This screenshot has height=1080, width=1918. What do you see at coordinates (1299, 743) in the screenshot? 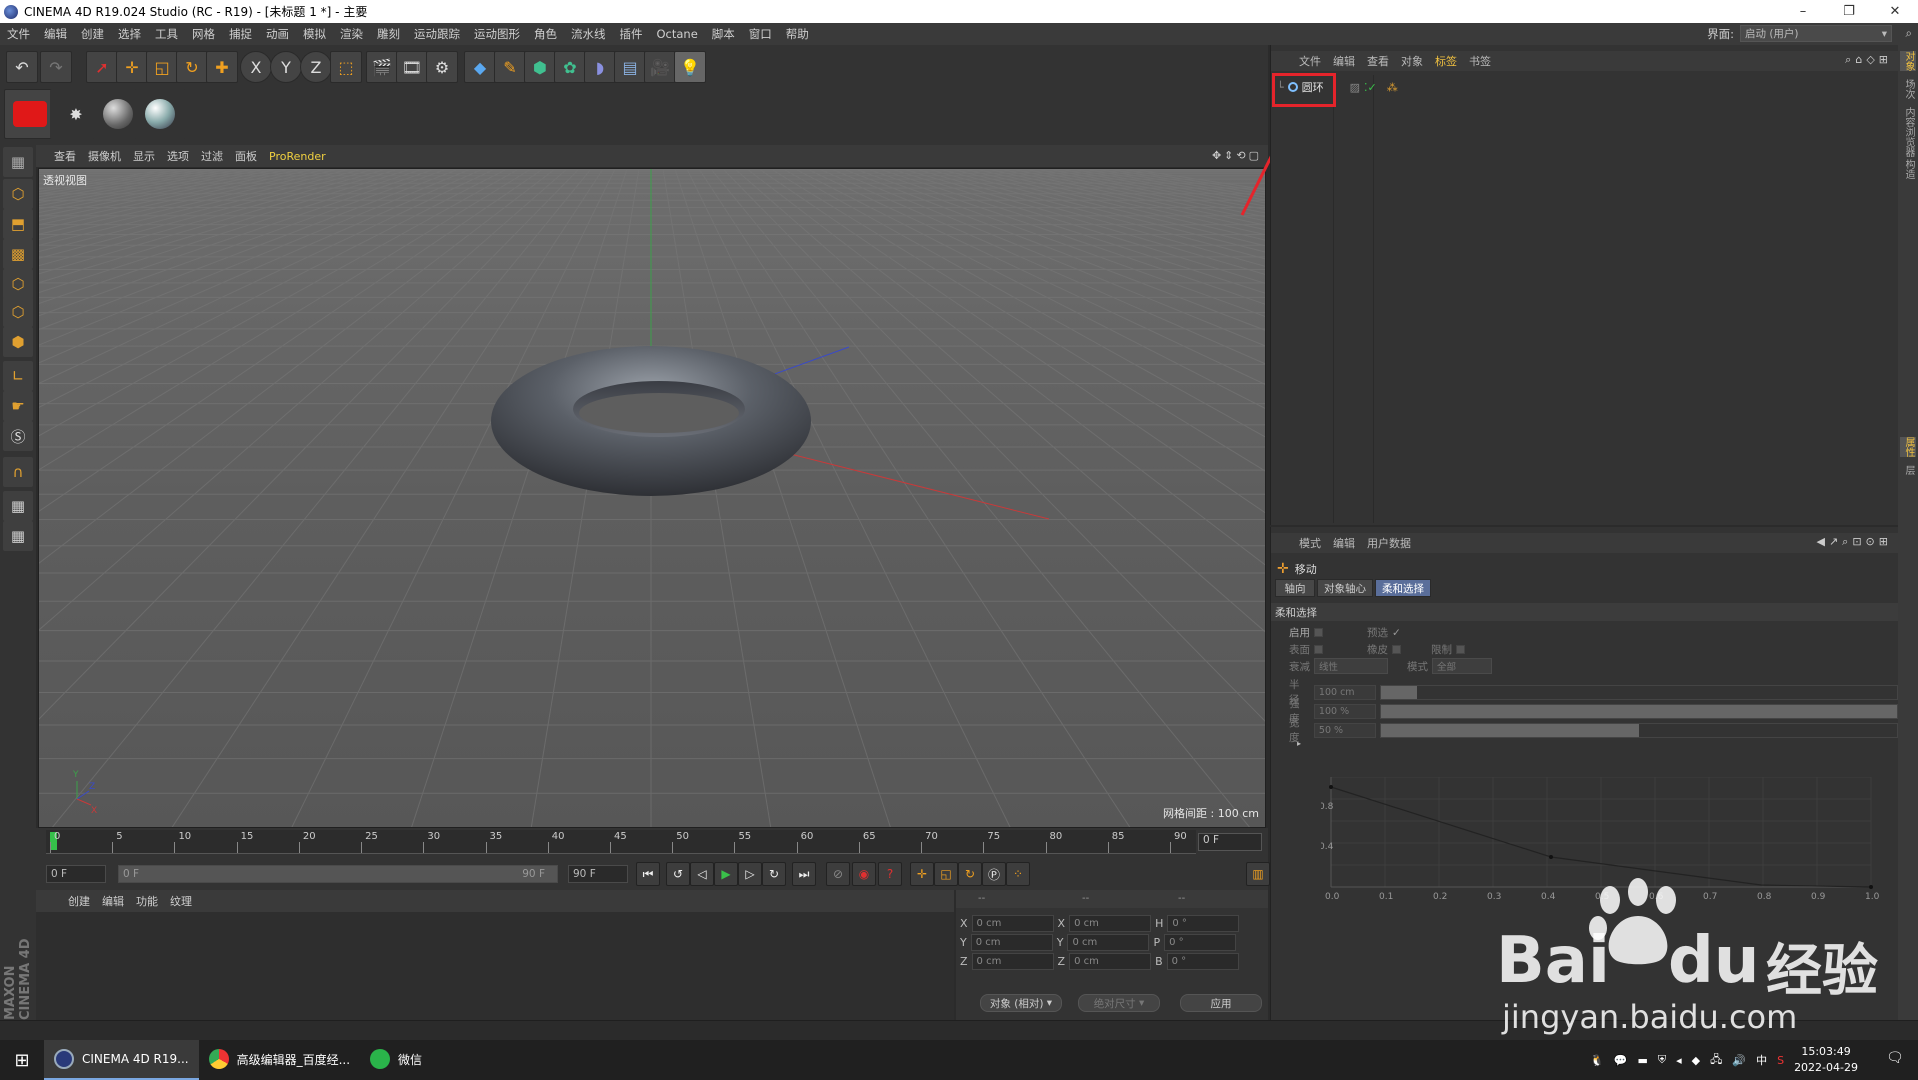
I see `graph-expand-icon: ▸` at bounding box center [1299, 743].